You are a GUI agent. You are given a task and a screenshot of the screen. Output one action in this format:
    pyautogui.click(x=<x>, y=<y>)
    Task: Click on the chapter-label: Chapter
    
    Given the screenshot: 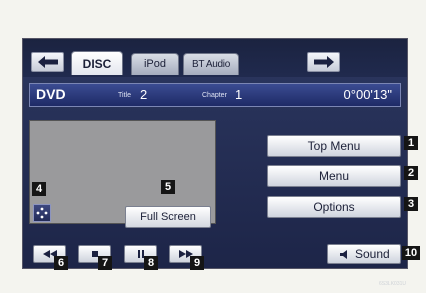 What is the action you would take?
    pyautogui.click(x=214, y=95)
    